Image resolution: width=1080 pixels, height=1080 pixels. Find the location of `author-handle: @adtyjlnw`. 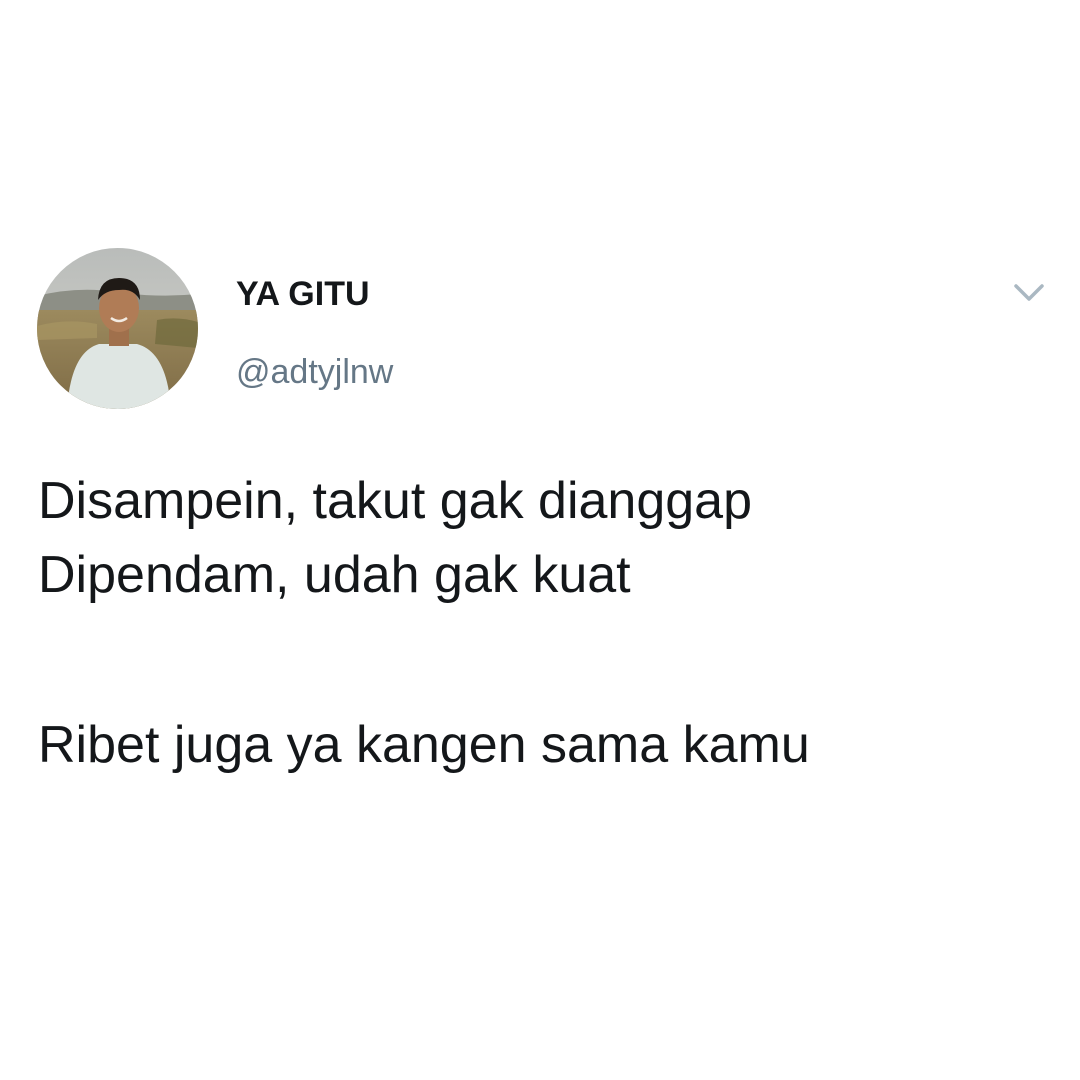

author-handle: @adtyjlnw is located at coordinates (314, 372).